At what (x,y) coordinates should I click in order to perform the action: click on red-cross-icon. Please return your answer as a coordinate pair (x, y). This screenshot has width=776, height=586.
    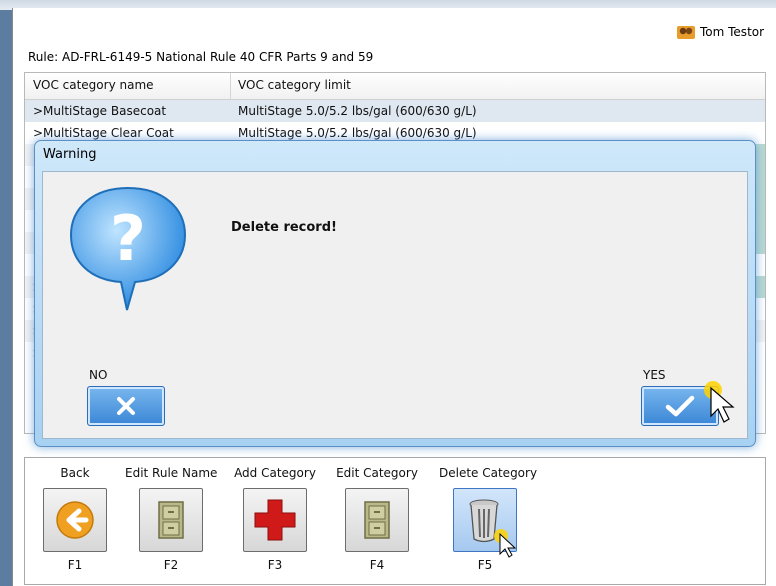
    Looking at the image, I should click on (275, 520).